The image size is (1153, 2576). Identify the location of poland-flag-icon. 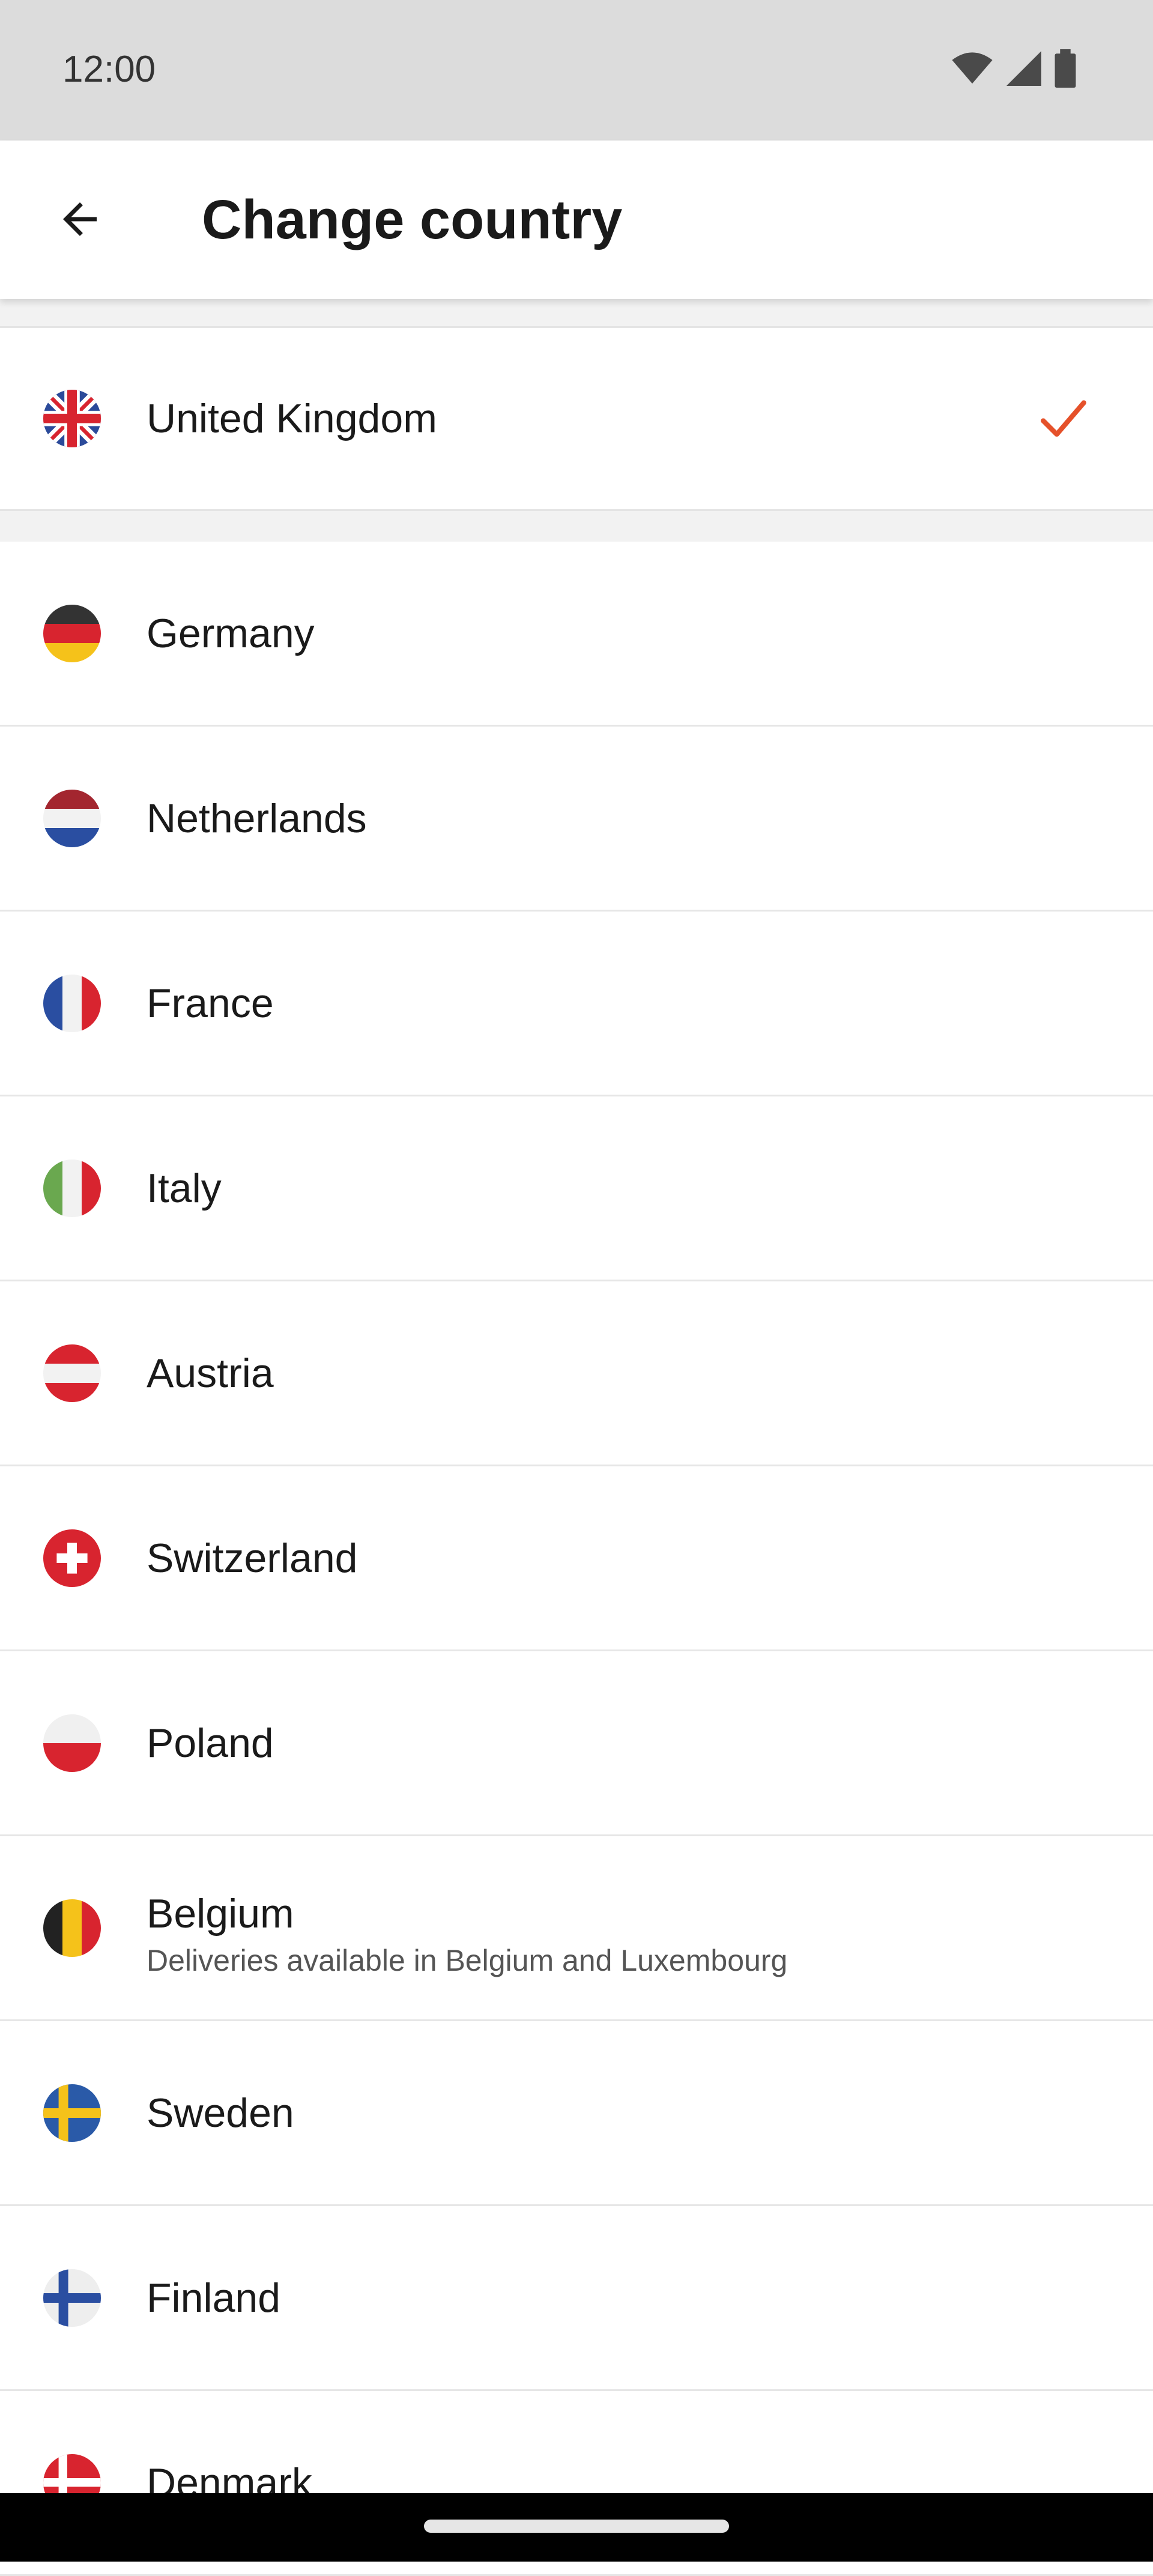
(72, 1743).